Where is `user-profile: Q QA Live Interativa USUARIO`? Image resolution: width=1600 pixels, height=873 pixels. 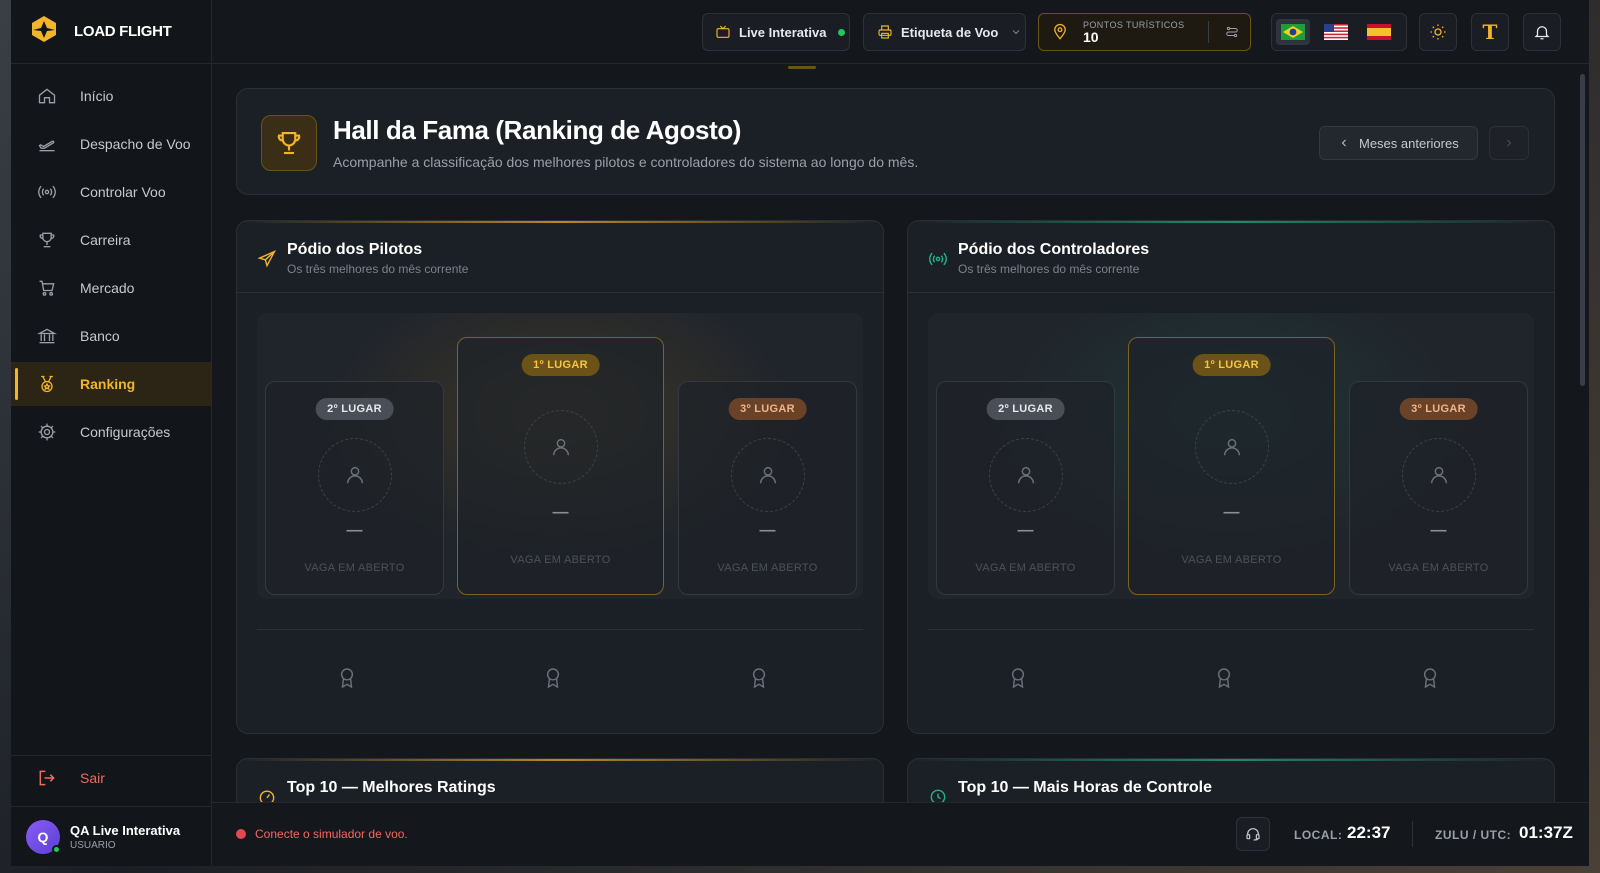 user-profile: Q QA Live Interativa USUARIO is located at coordinates (111, 836).